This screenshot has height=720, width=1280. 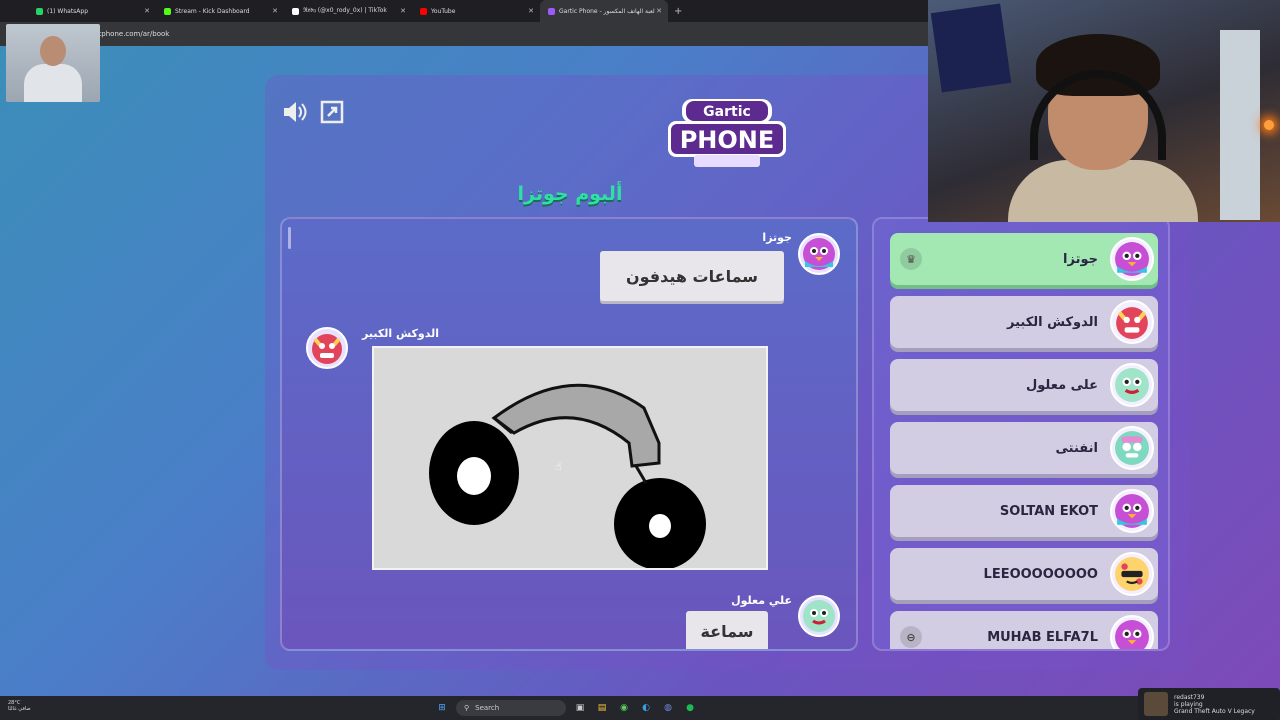 What do you see at coordinates (92, 11) in the screenshot?
I see `tab-whatsapp: (1) WhatsApp ✕` at bounding box center [92, 11].